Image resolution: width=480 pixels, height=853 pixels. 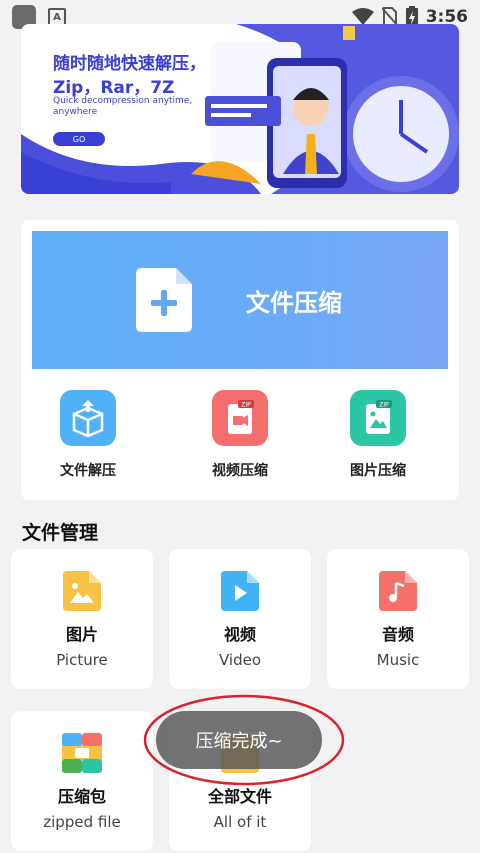 What do you see at coordinates (398, 619) in the screenshot?
I see `tile-music: 音频 Music` at bounding box center [398, 619].